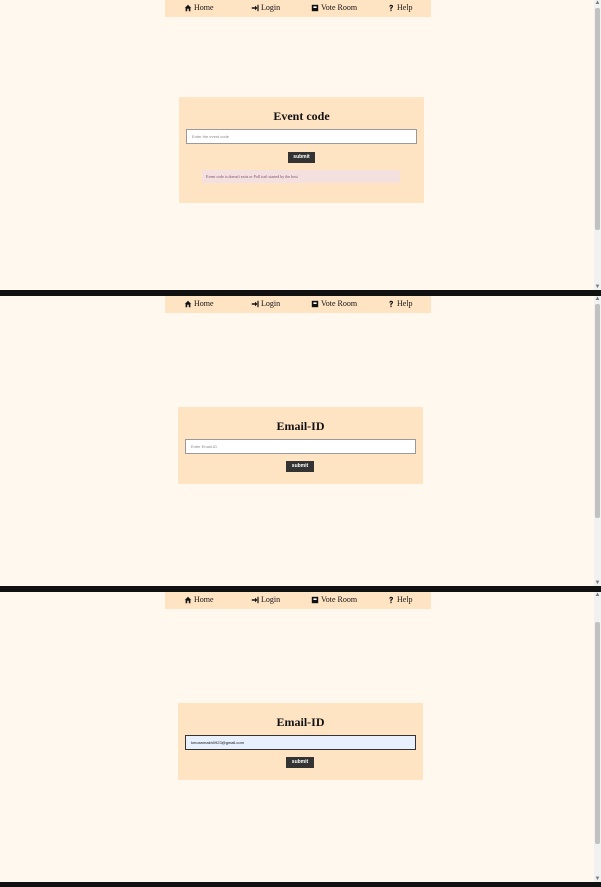  What do you see at coordinates (300, 884) in the screenshot?
I see `divider` at bounding box center [300, 884].